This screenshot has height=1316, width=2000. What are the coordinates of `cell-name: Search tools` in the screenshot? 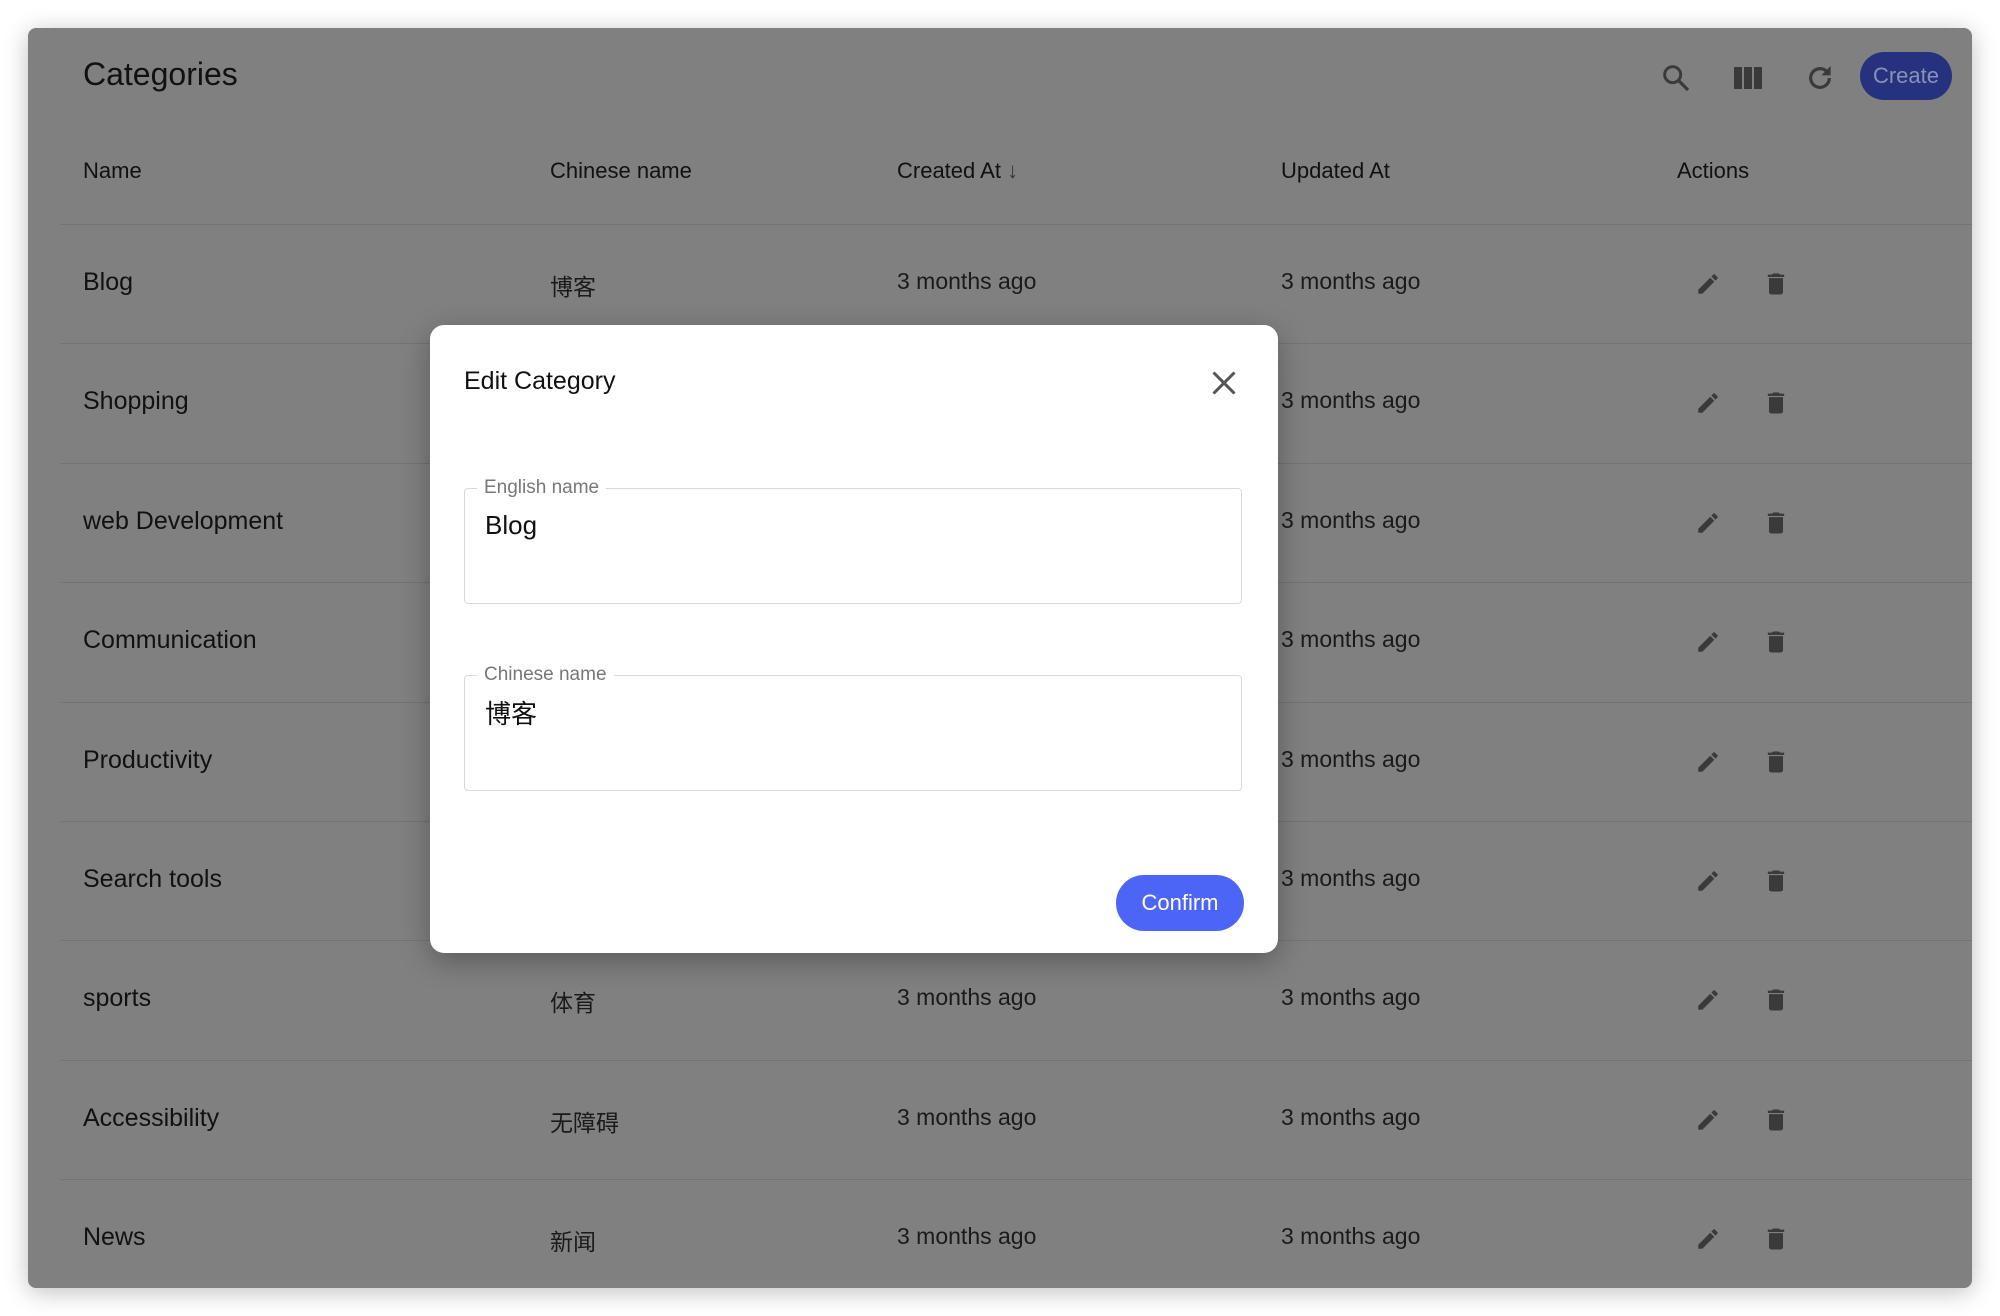 It's located at (152, 879).